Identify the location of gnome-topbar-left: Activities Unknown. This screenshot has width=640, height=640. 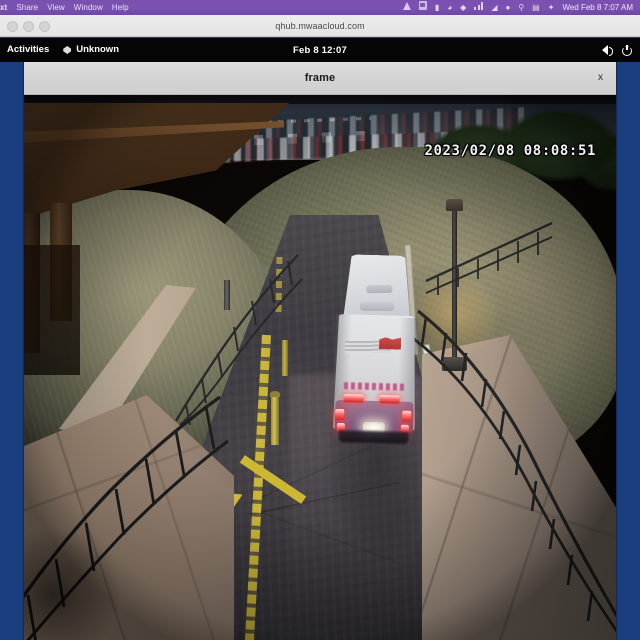
(63, 50).